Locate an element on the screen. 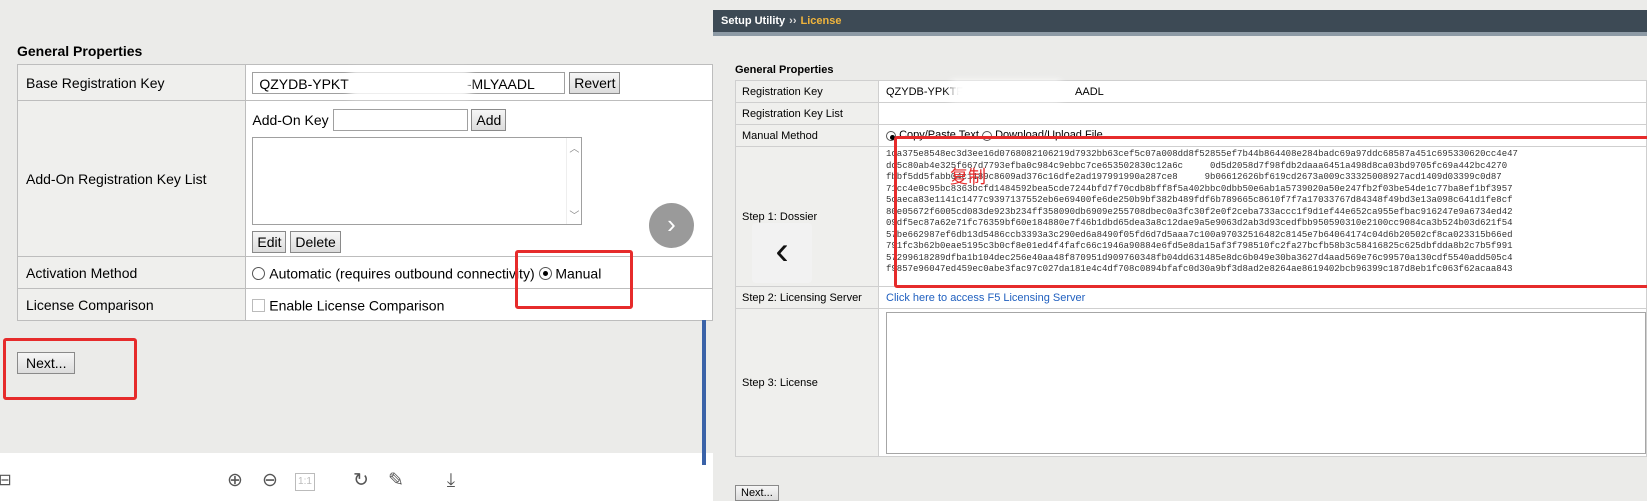  rotate-icon: ↻ is located at coordinates (361, 481).